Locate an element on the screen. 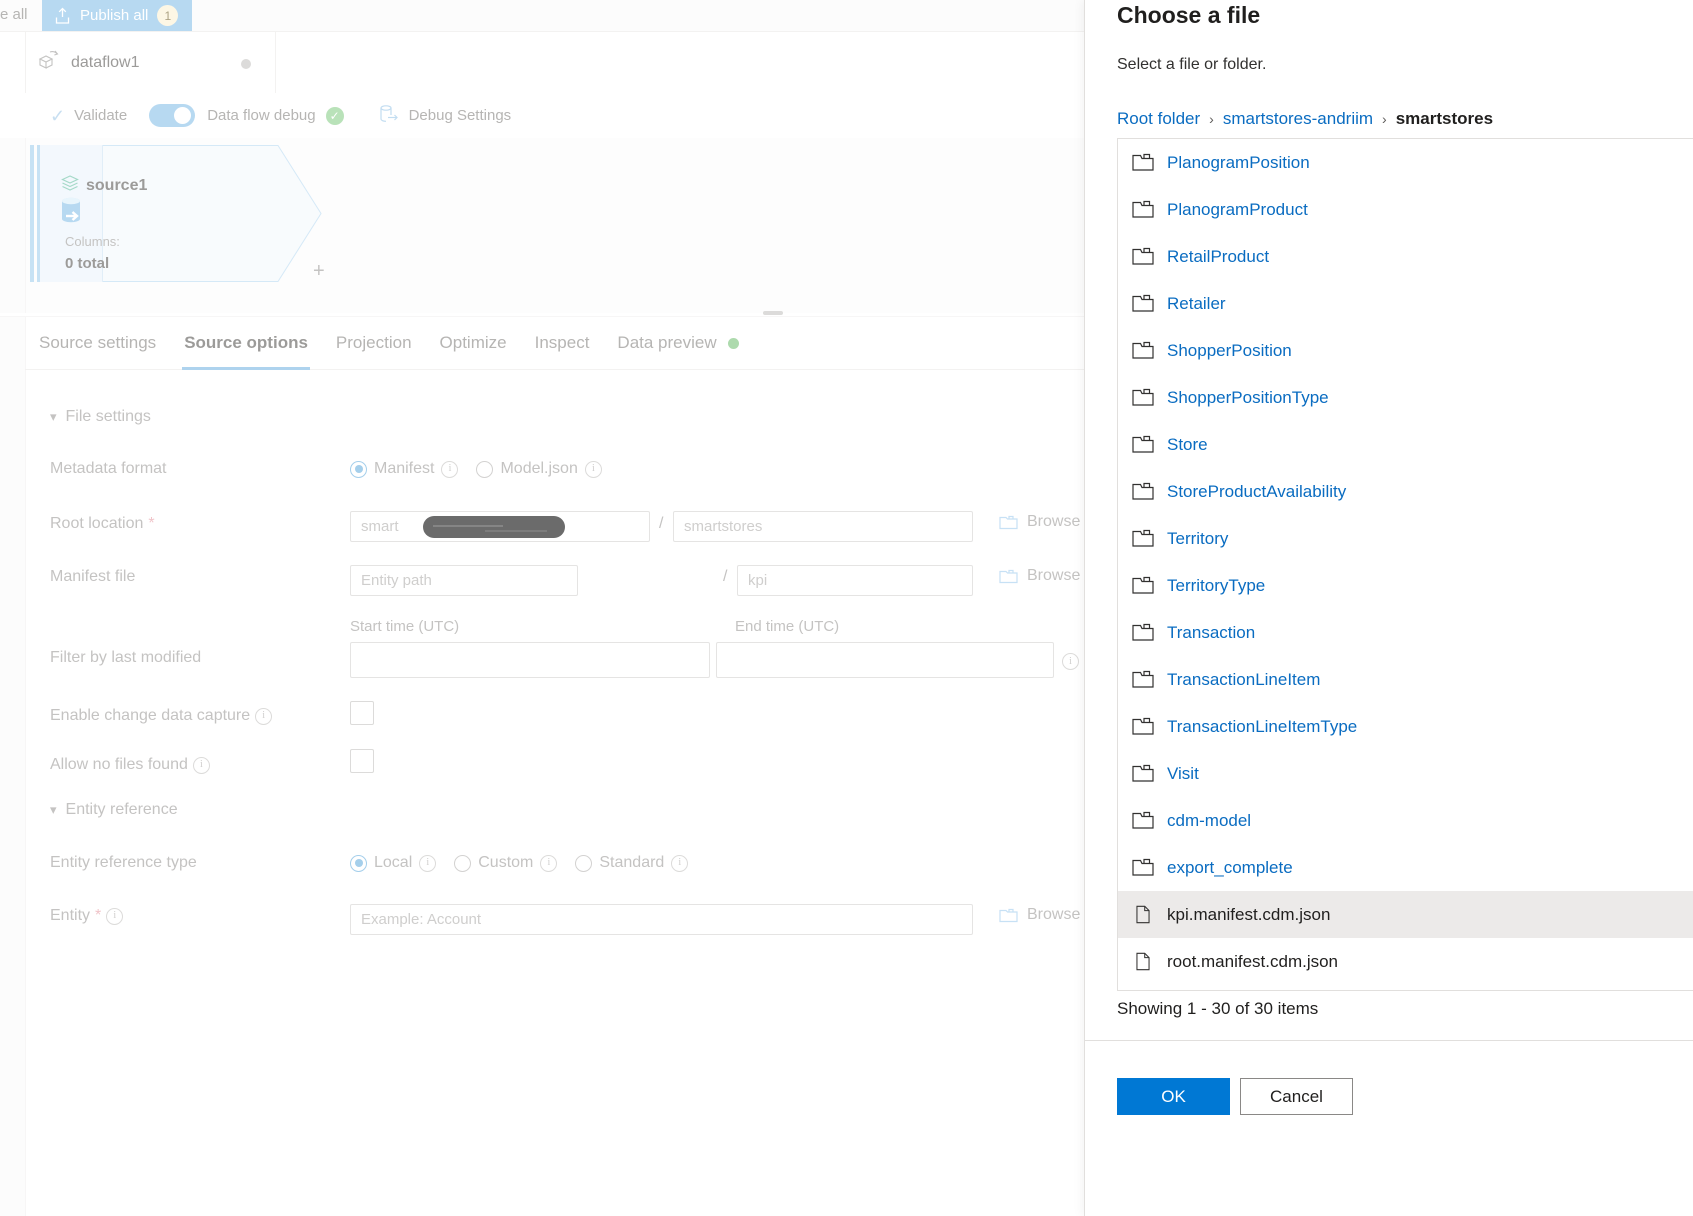  manifest-file-browse-button: Browse is located at coordinates (1039, 576).